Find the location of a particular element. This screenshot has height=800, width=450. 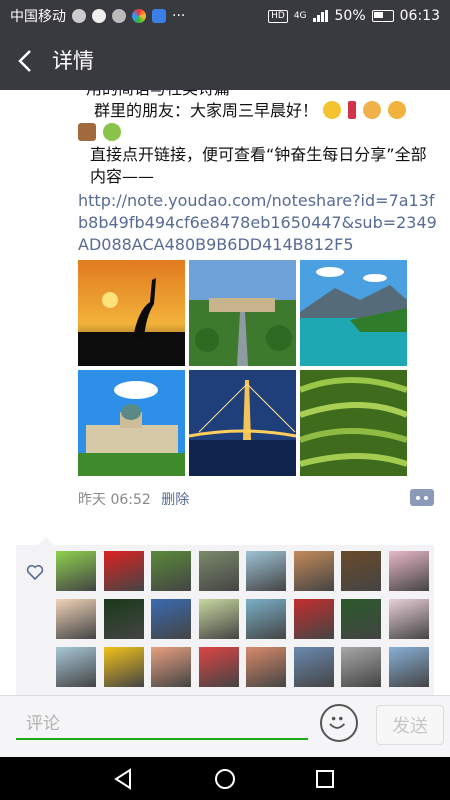

back-arrow-icon is located at coordinates (26, 61).